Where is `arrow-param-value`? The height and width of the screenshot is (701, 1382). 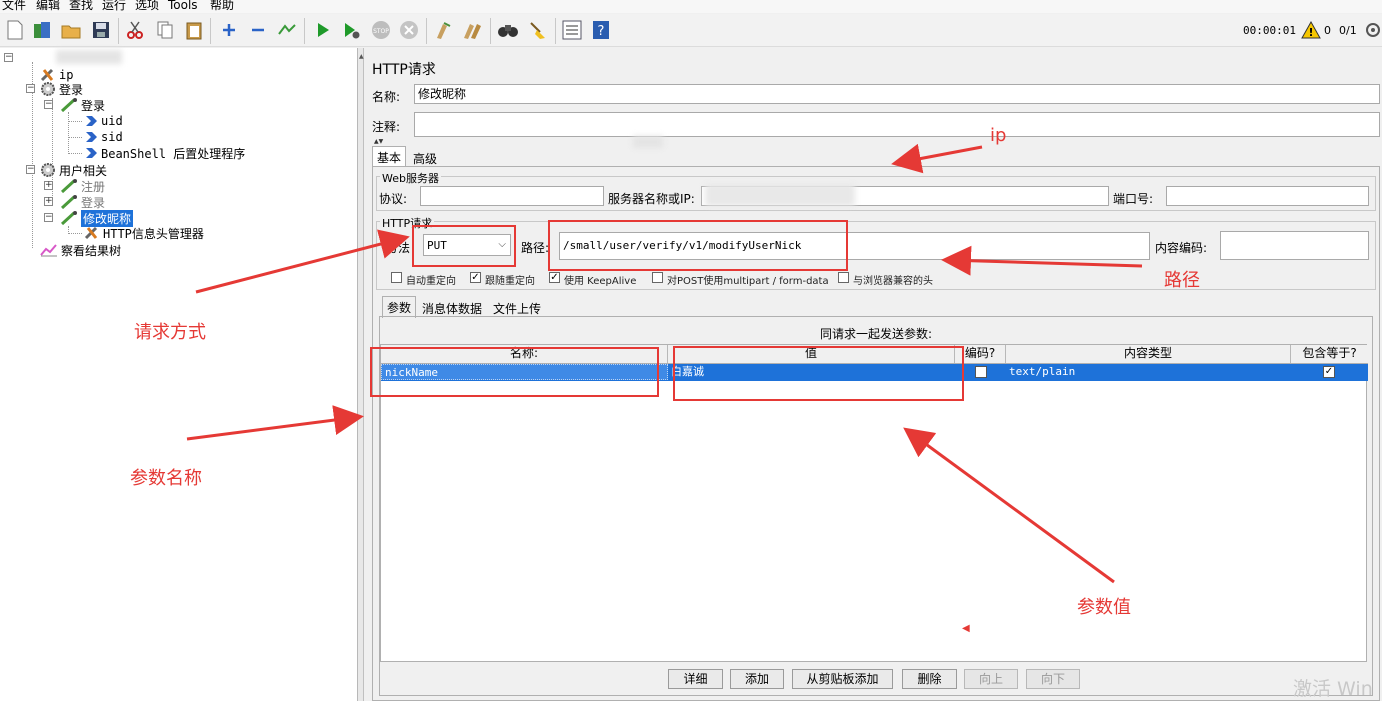 arrow-param-value is located at coordinates (1009, 505).